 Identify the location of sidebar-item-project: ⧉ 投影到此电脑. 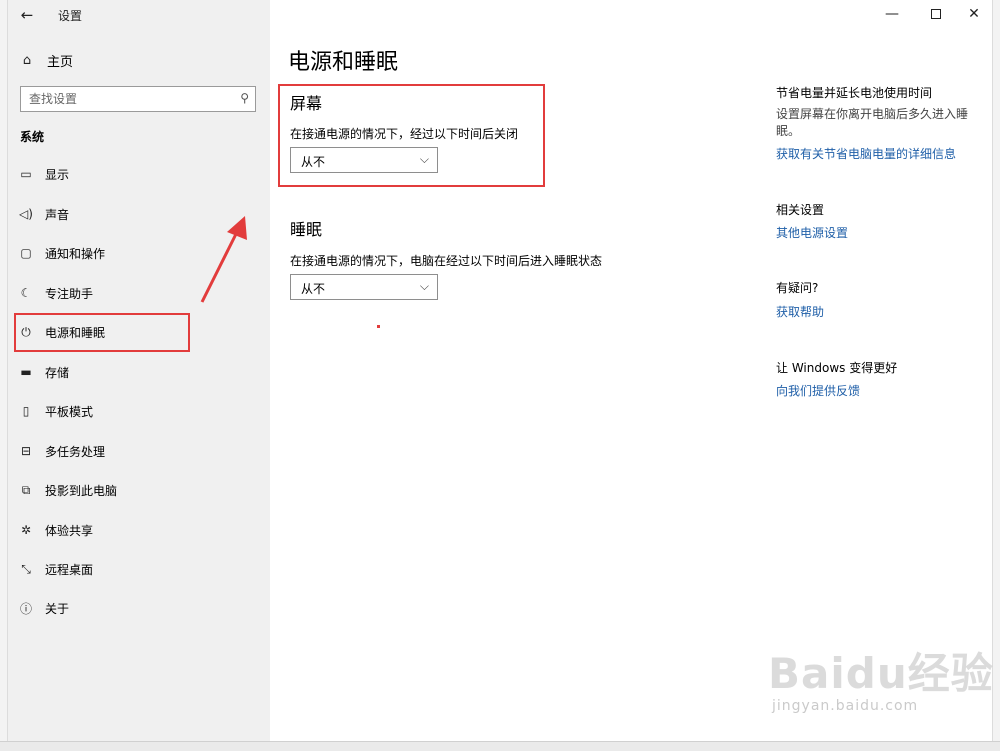
(139, 490).